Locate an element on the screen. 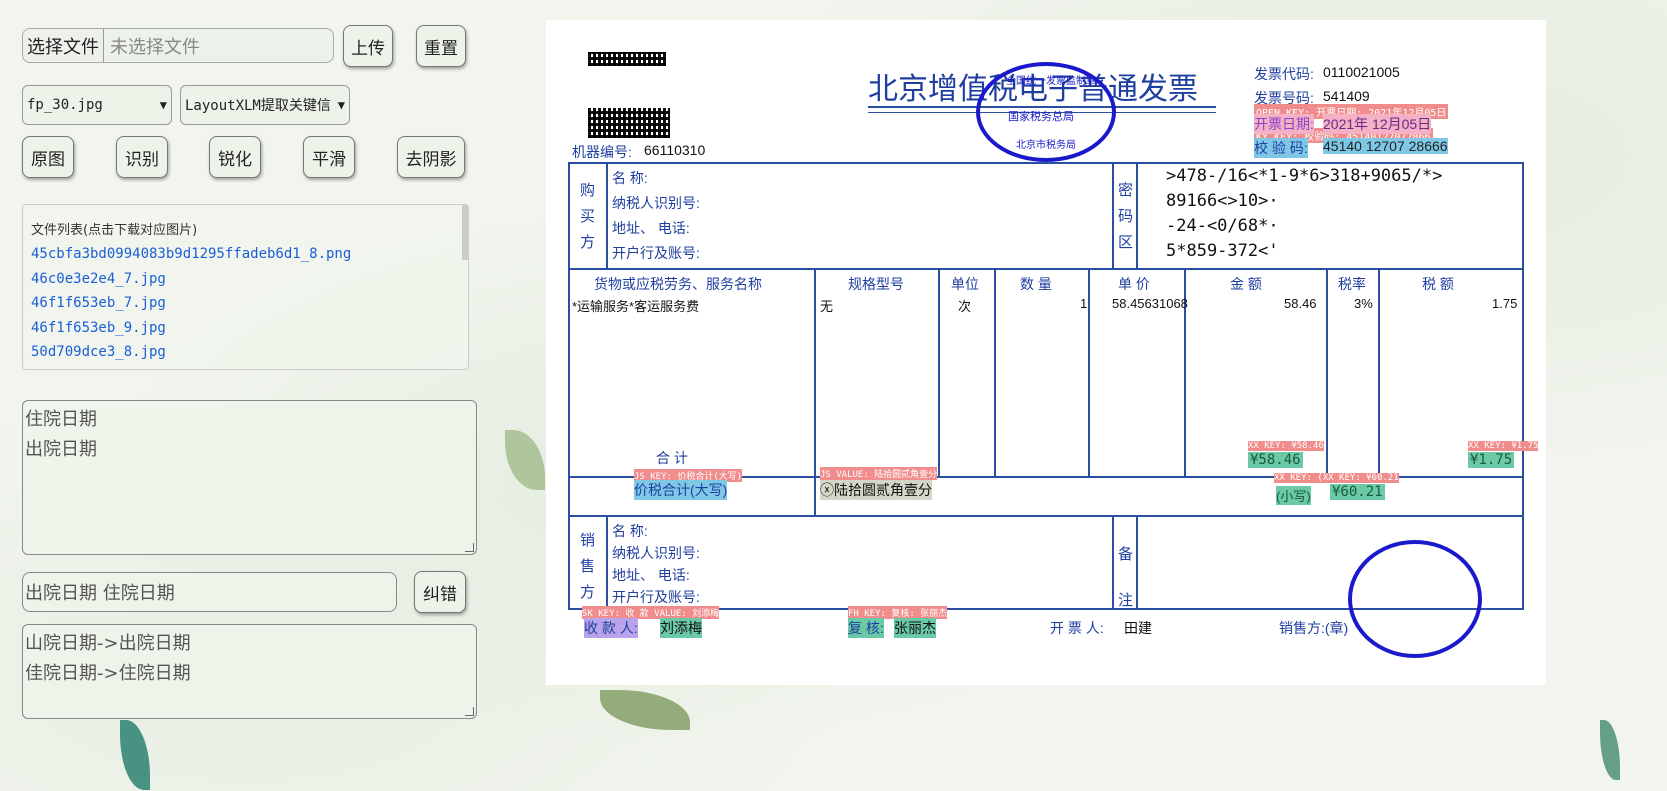 This screenshot has height=791, width=1667. file-link: 50d709dce3_8.jpg is located at coordinates (249, 352).